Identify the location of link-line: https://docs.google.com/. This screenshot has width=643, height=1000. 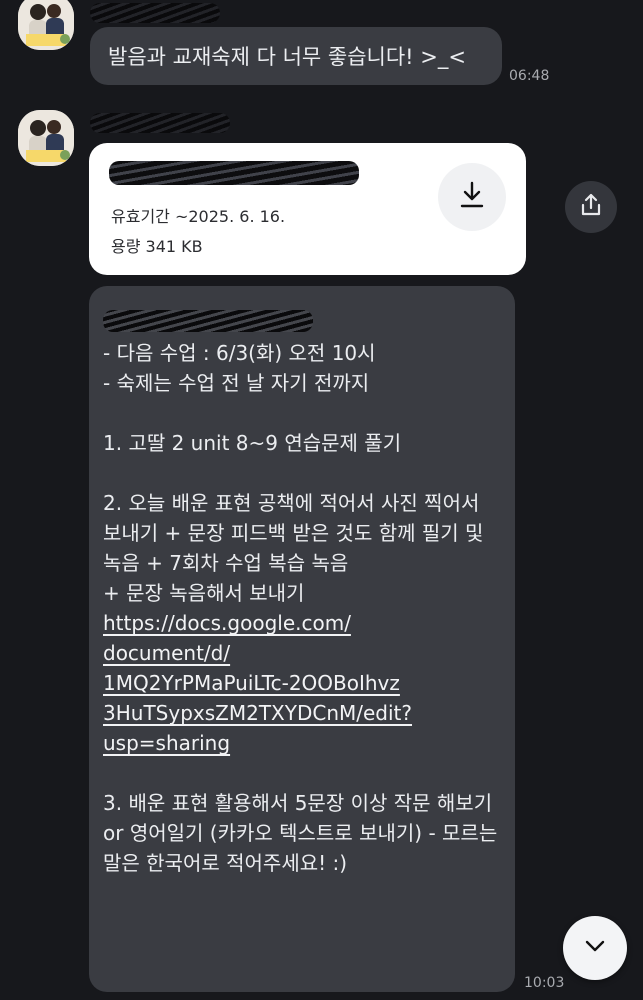
(227, 623).